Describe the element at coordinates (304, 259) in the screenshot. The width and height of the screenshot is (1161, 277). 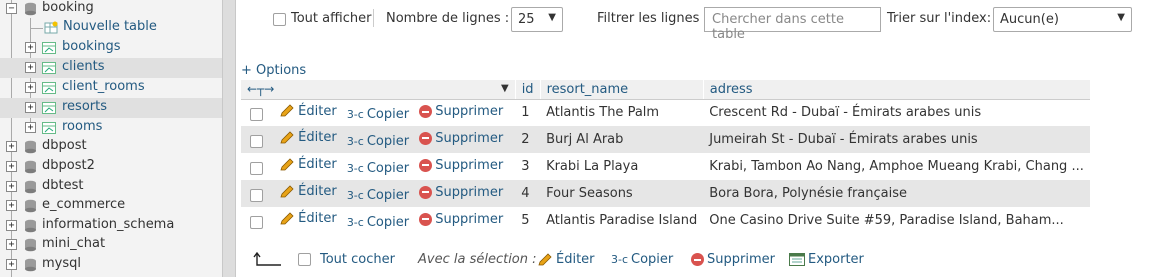
I see `check-all-checkbox` at that location.